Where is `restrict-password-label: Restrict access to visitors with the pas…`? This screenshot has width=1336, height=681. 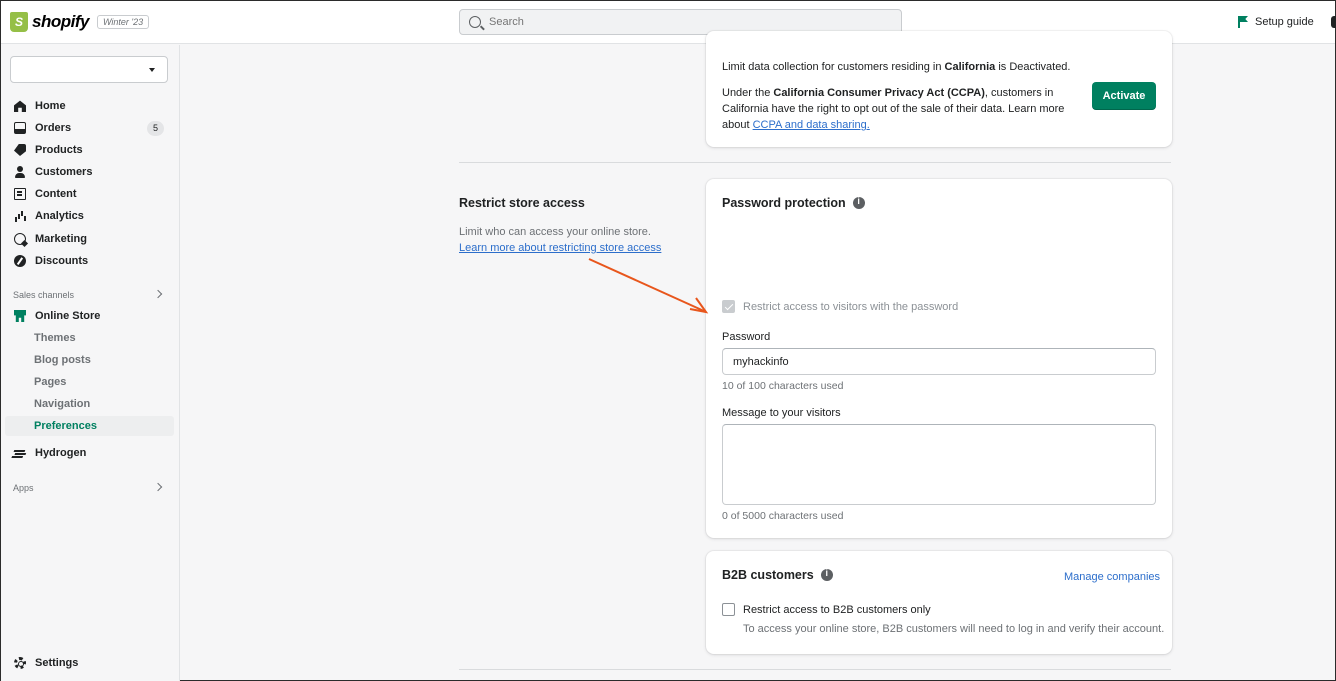
restrict-password-label: Restrict access to visitors with the pas… is located at coordinates (851, 307).